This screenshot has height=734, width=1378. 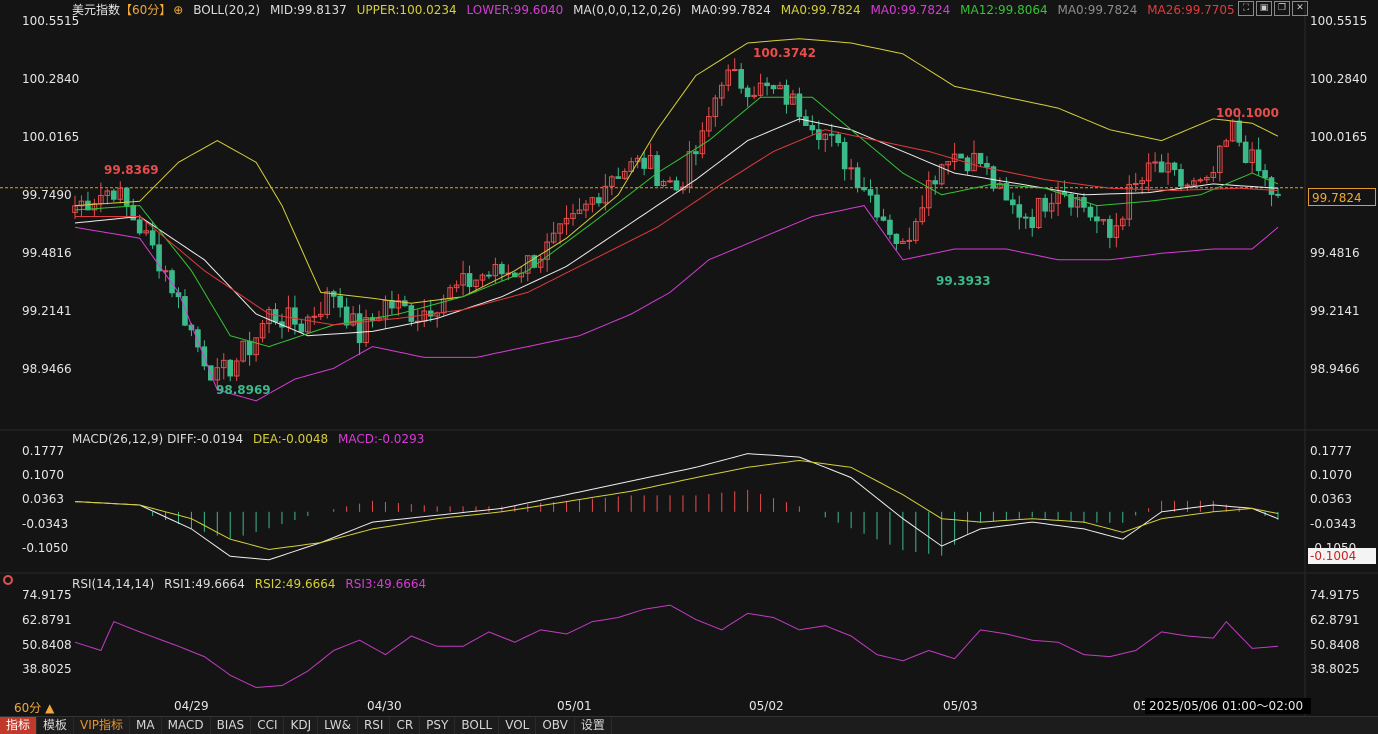 What do you see at coordinates (1282, 8) in the screenshot?
I see `restore-icon: ❐` at bounding box center [1282, 8].